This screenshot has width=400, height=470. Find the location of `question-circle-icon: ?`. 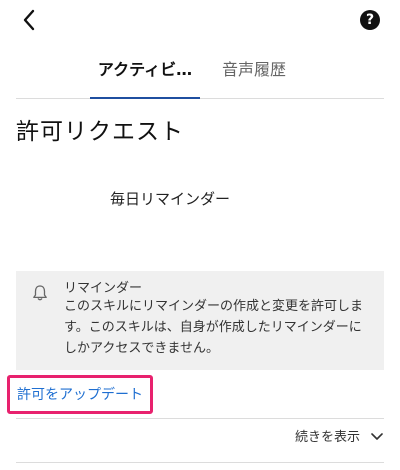

question-circle-icon: ? is located at coordinates (370, 20).